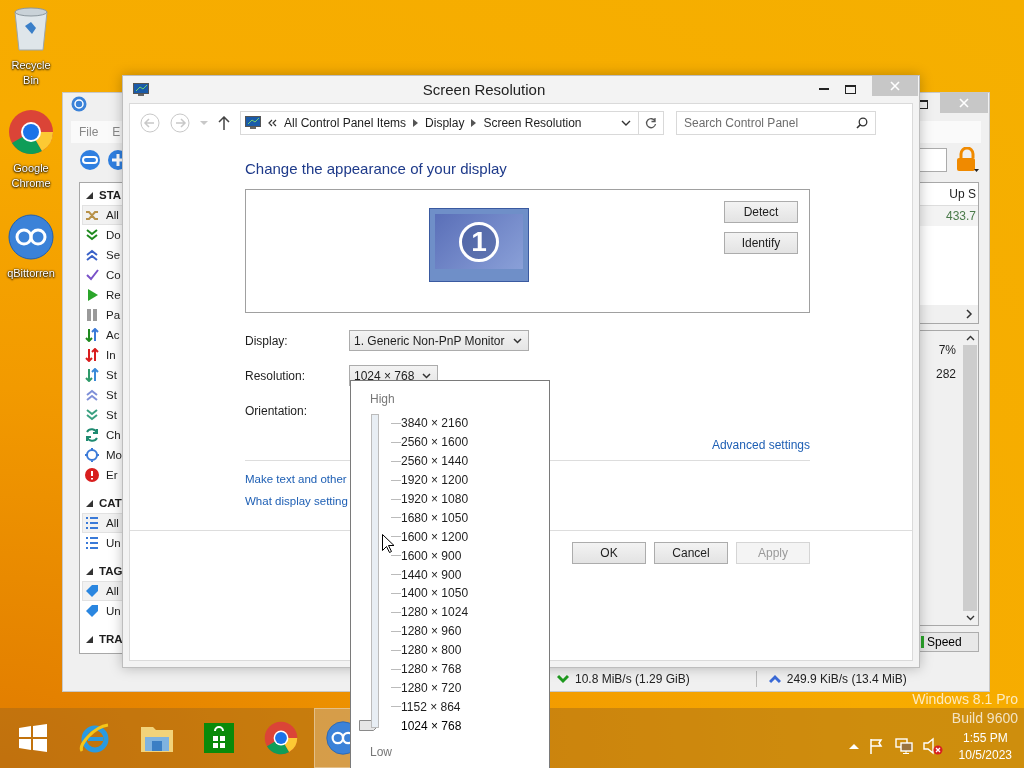 The width and height of the screenshot is (1024, 768). What do you see at coordinates (984, 718) in the screenshot?
I see `os-build-text: Build 9600` at bounding box center [984, 718].